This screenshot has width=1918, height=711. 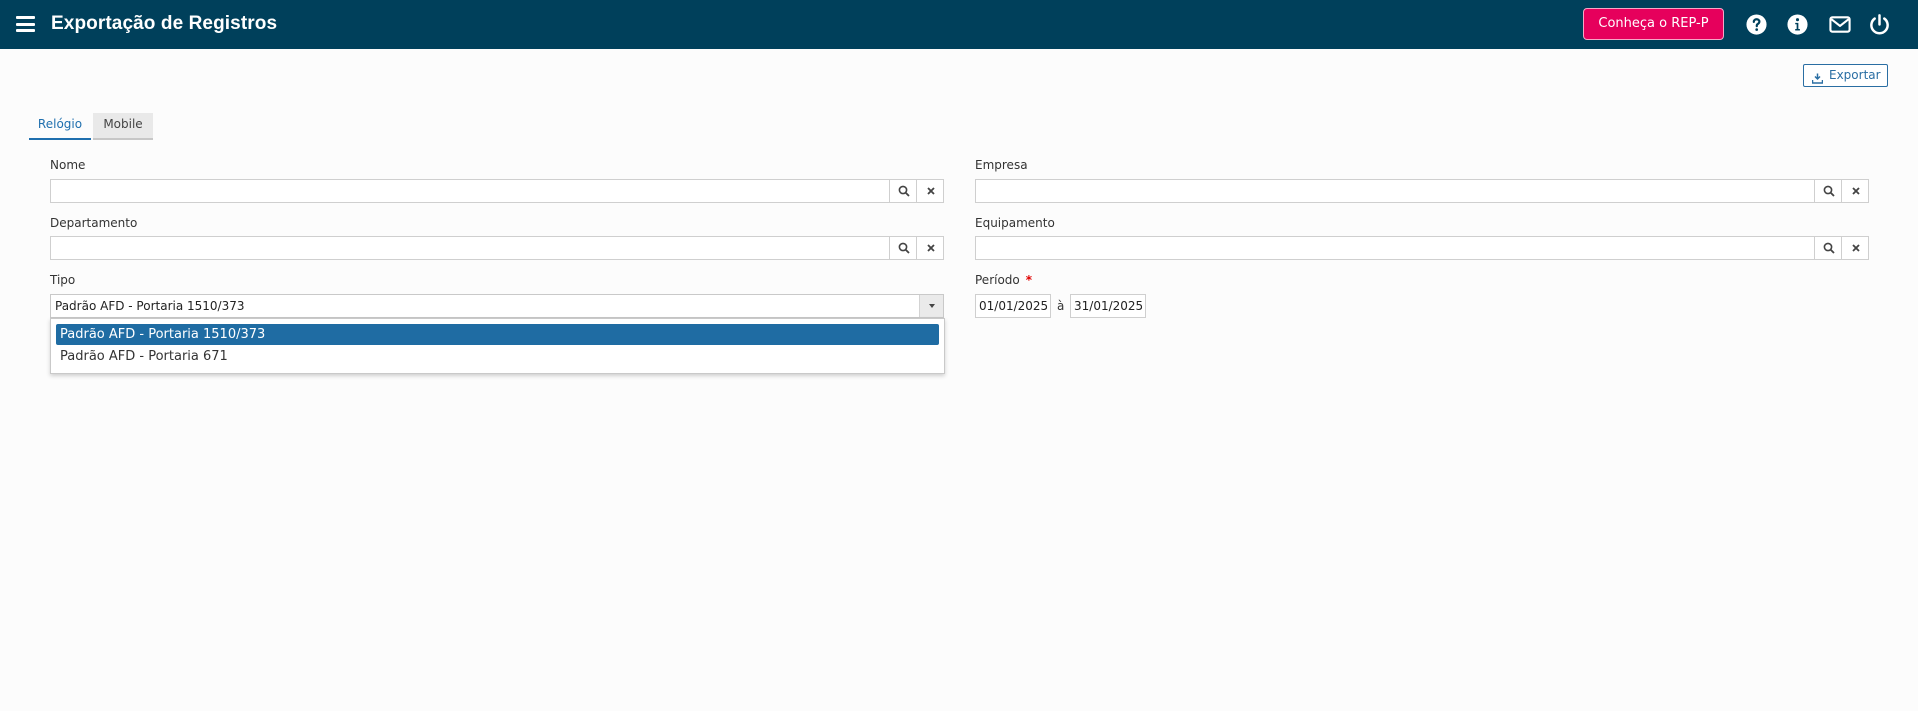 I want to click on departamento-clear-button, so click(x=929, y=248).